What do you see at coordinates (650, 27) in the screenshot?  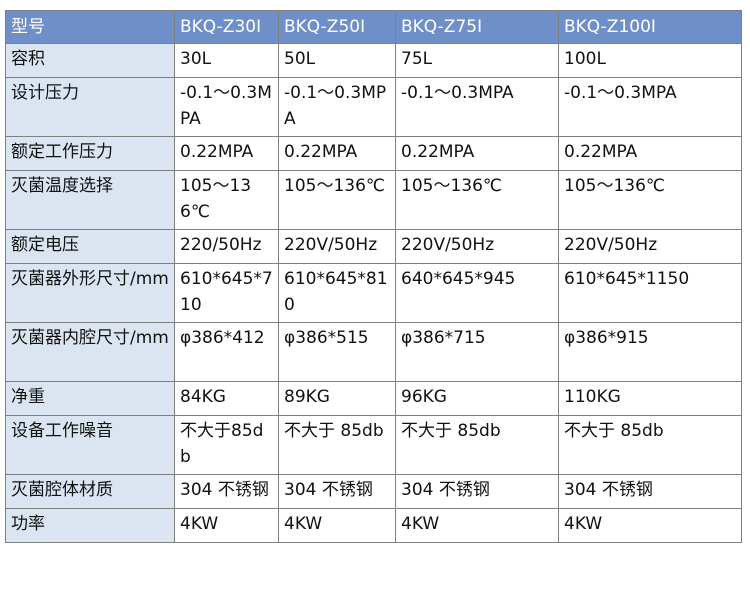 I see `model-header-cell: BKQ-Z100I` at bounding box center [650, 27].